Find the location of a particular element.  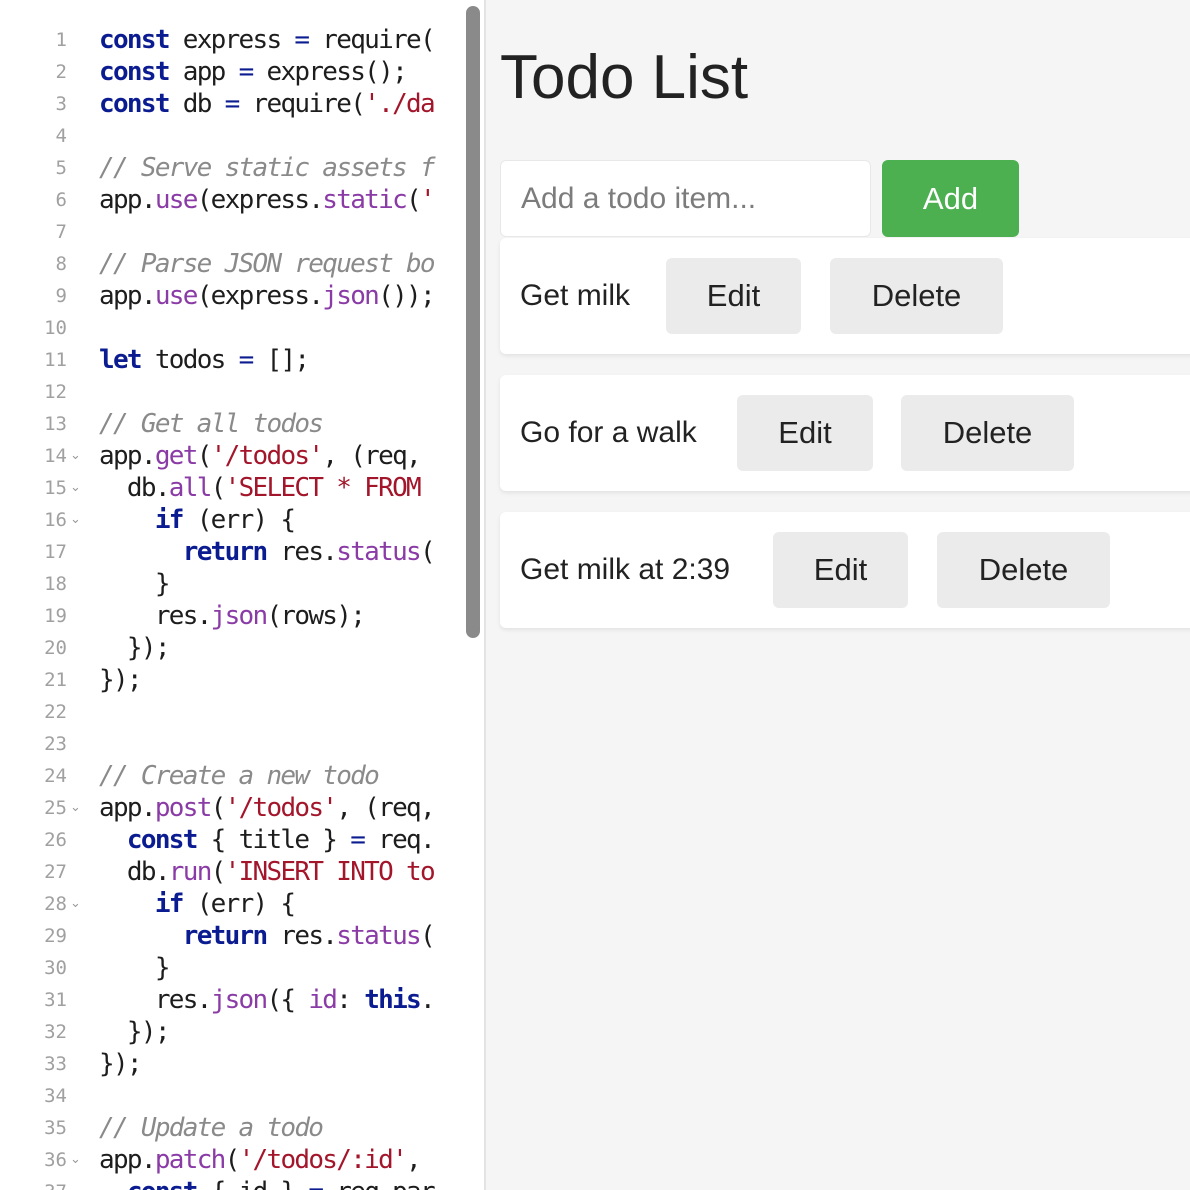

code-line: 10 is located at coordinates (242, 328).